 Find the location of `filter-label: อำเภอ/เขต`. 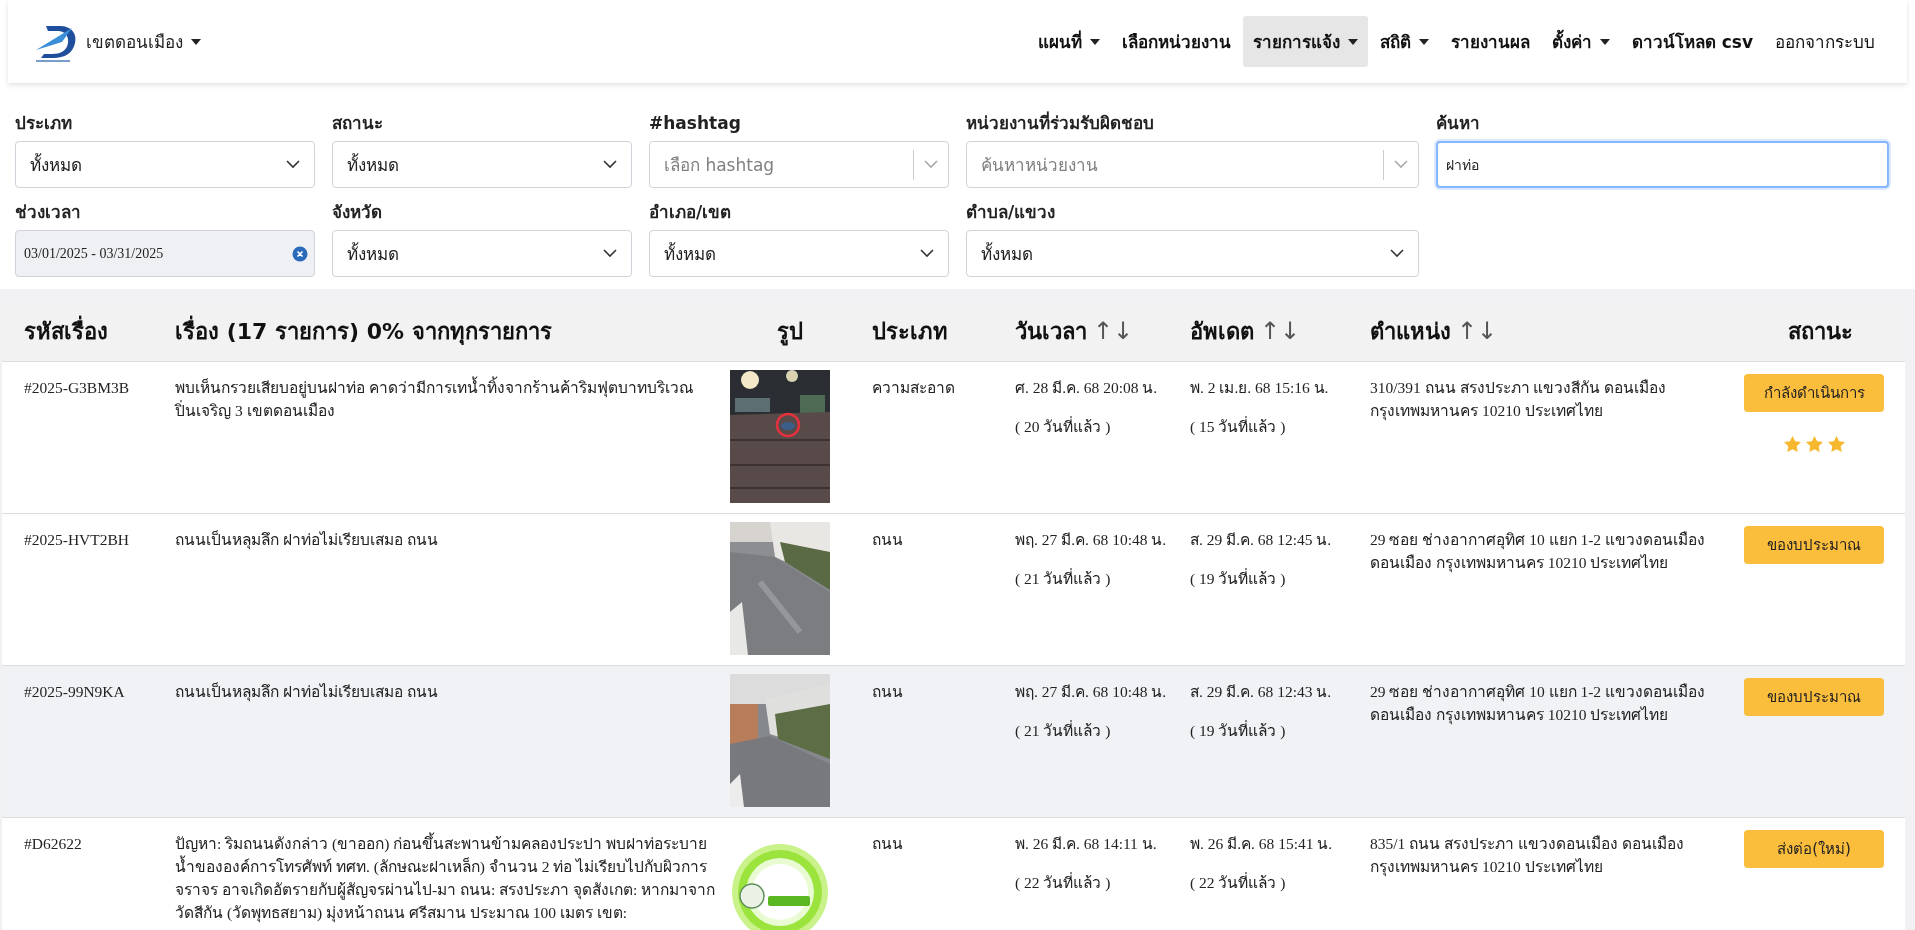

filter-label: อำเภอ/เขต is located at coordinates (691, 212).